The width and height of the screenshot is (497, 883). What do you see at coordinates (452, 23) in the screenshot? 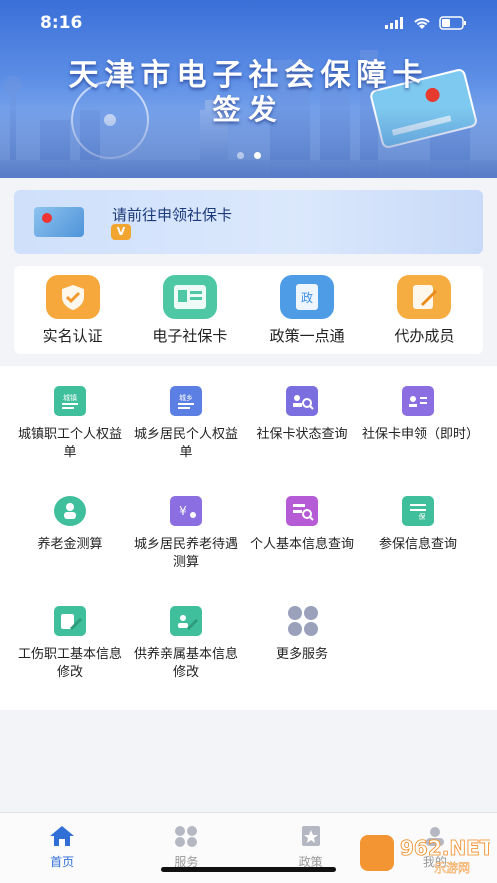
I see `battery-icon` at bounding box center [452, 23].